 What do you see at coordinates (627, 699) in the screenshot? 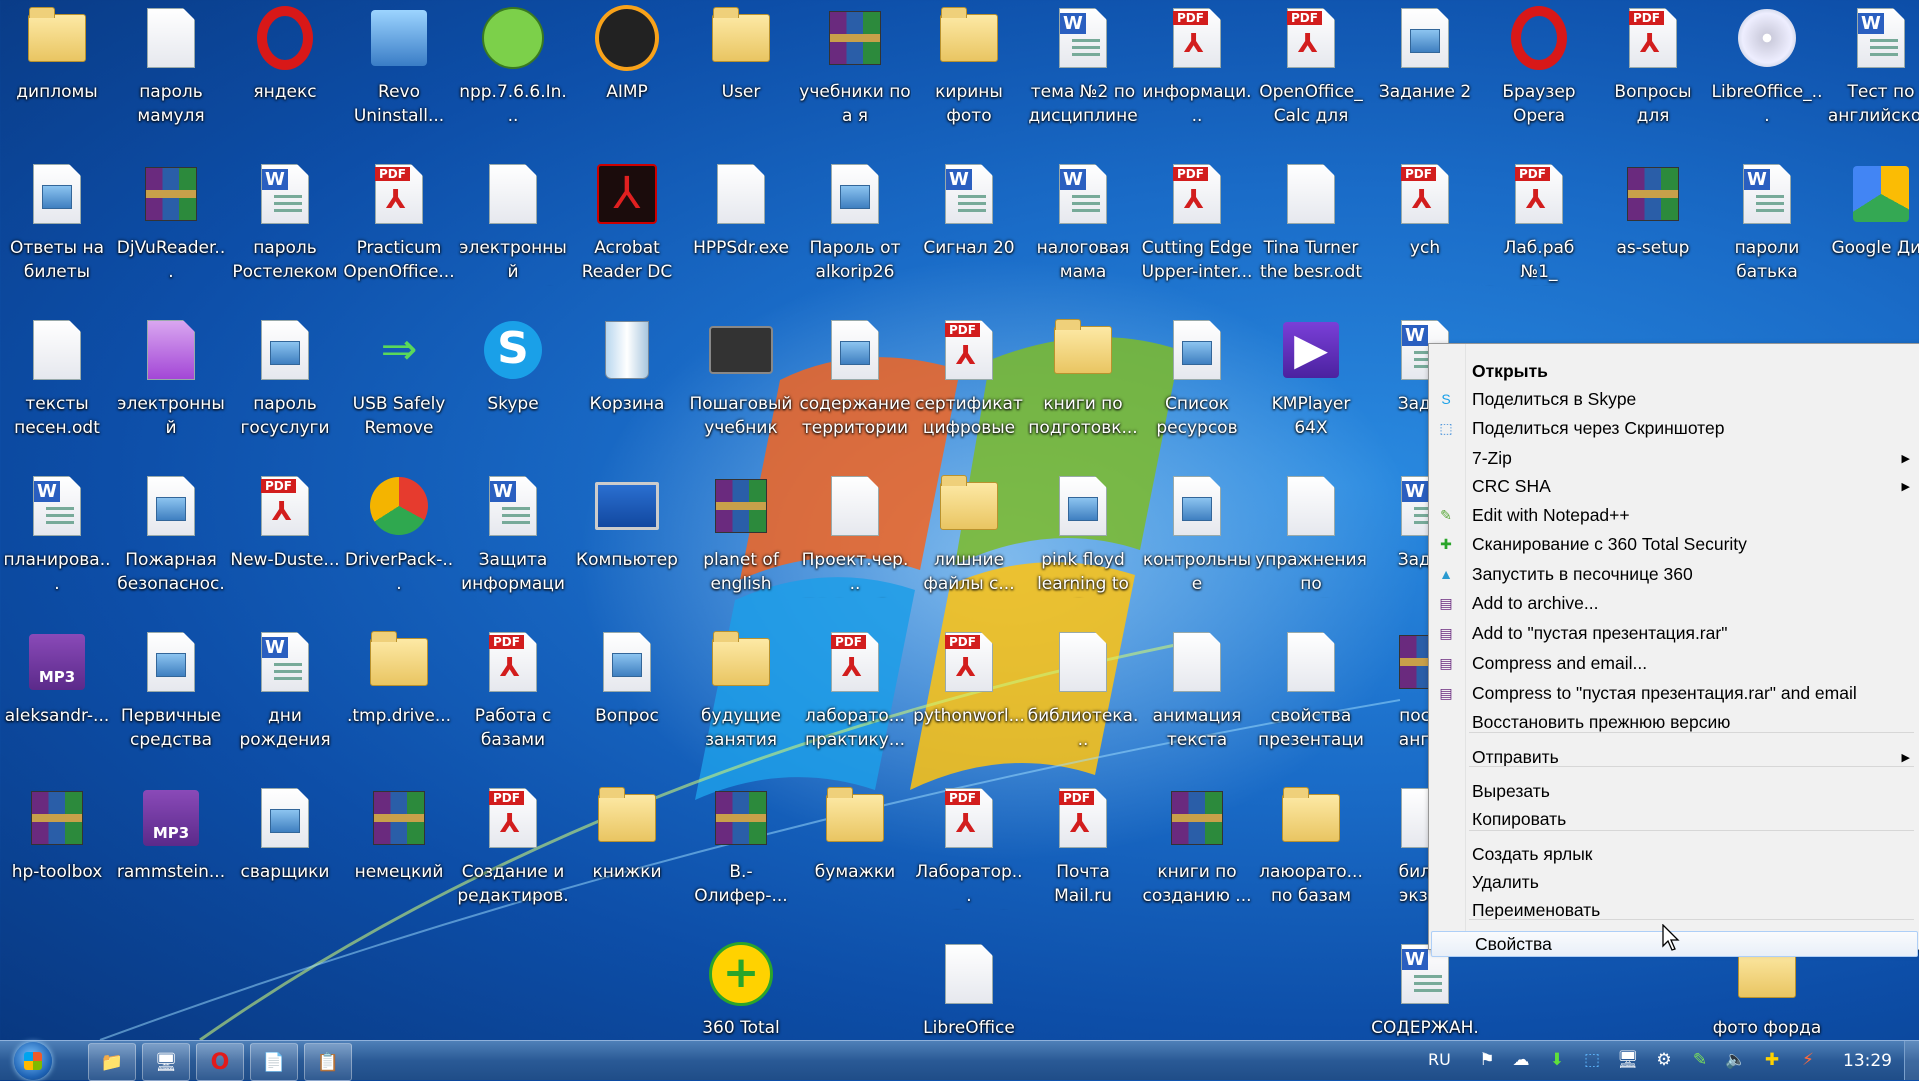
I see `desktop-icon: Вопрос` at bounding box center [627, 699].